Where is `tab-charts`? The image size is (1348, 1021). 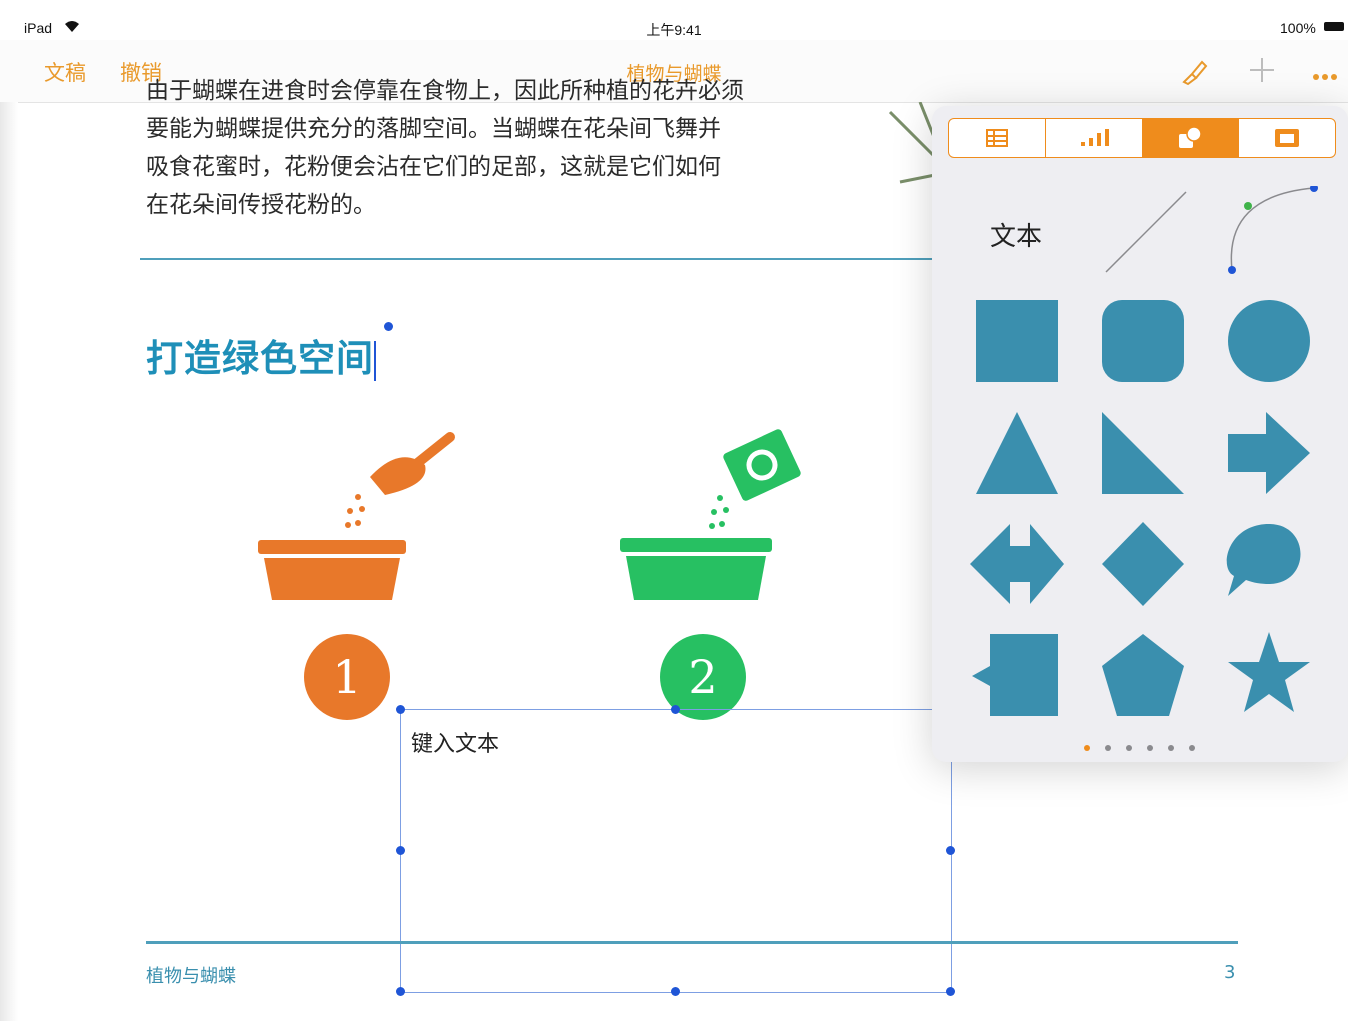 tab-charts is located at coordinates (1094, 138).